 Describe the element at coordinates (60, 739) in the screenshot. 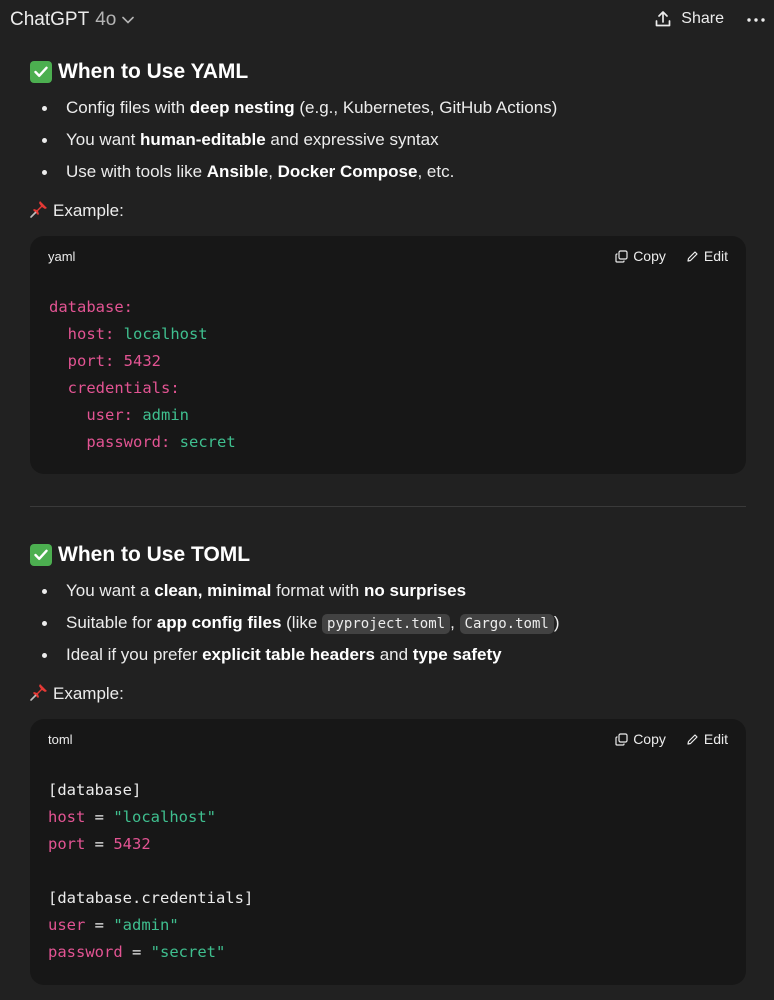

I see `code-language-label: toml` at that location.